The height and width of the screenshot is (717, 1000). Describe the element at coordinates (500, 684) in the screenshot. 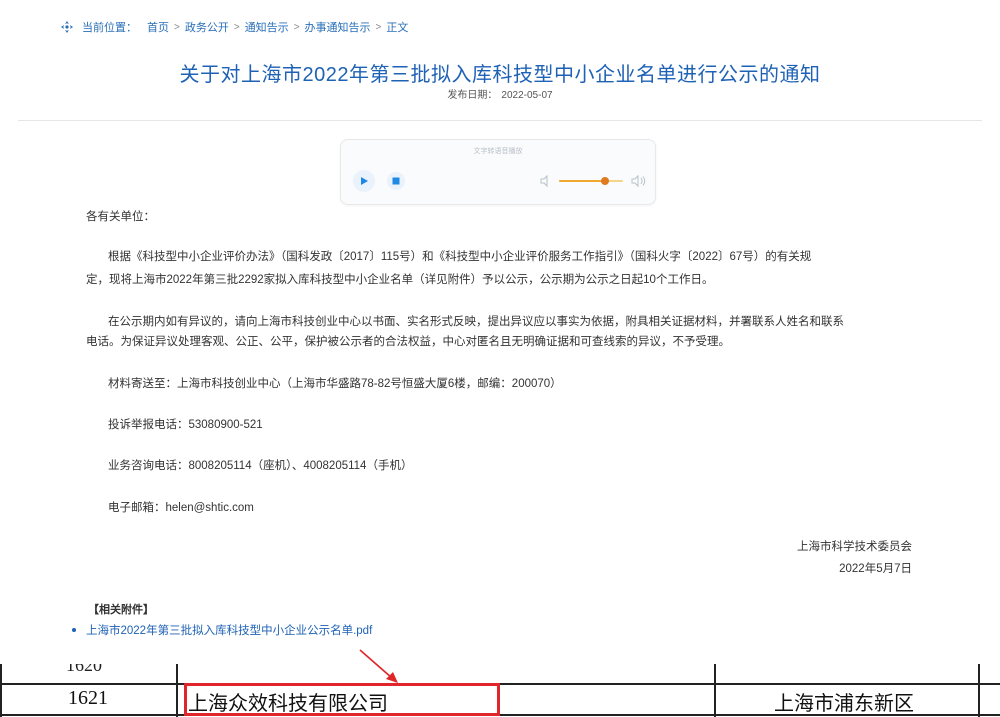

I see `table-rule-top` at that location.